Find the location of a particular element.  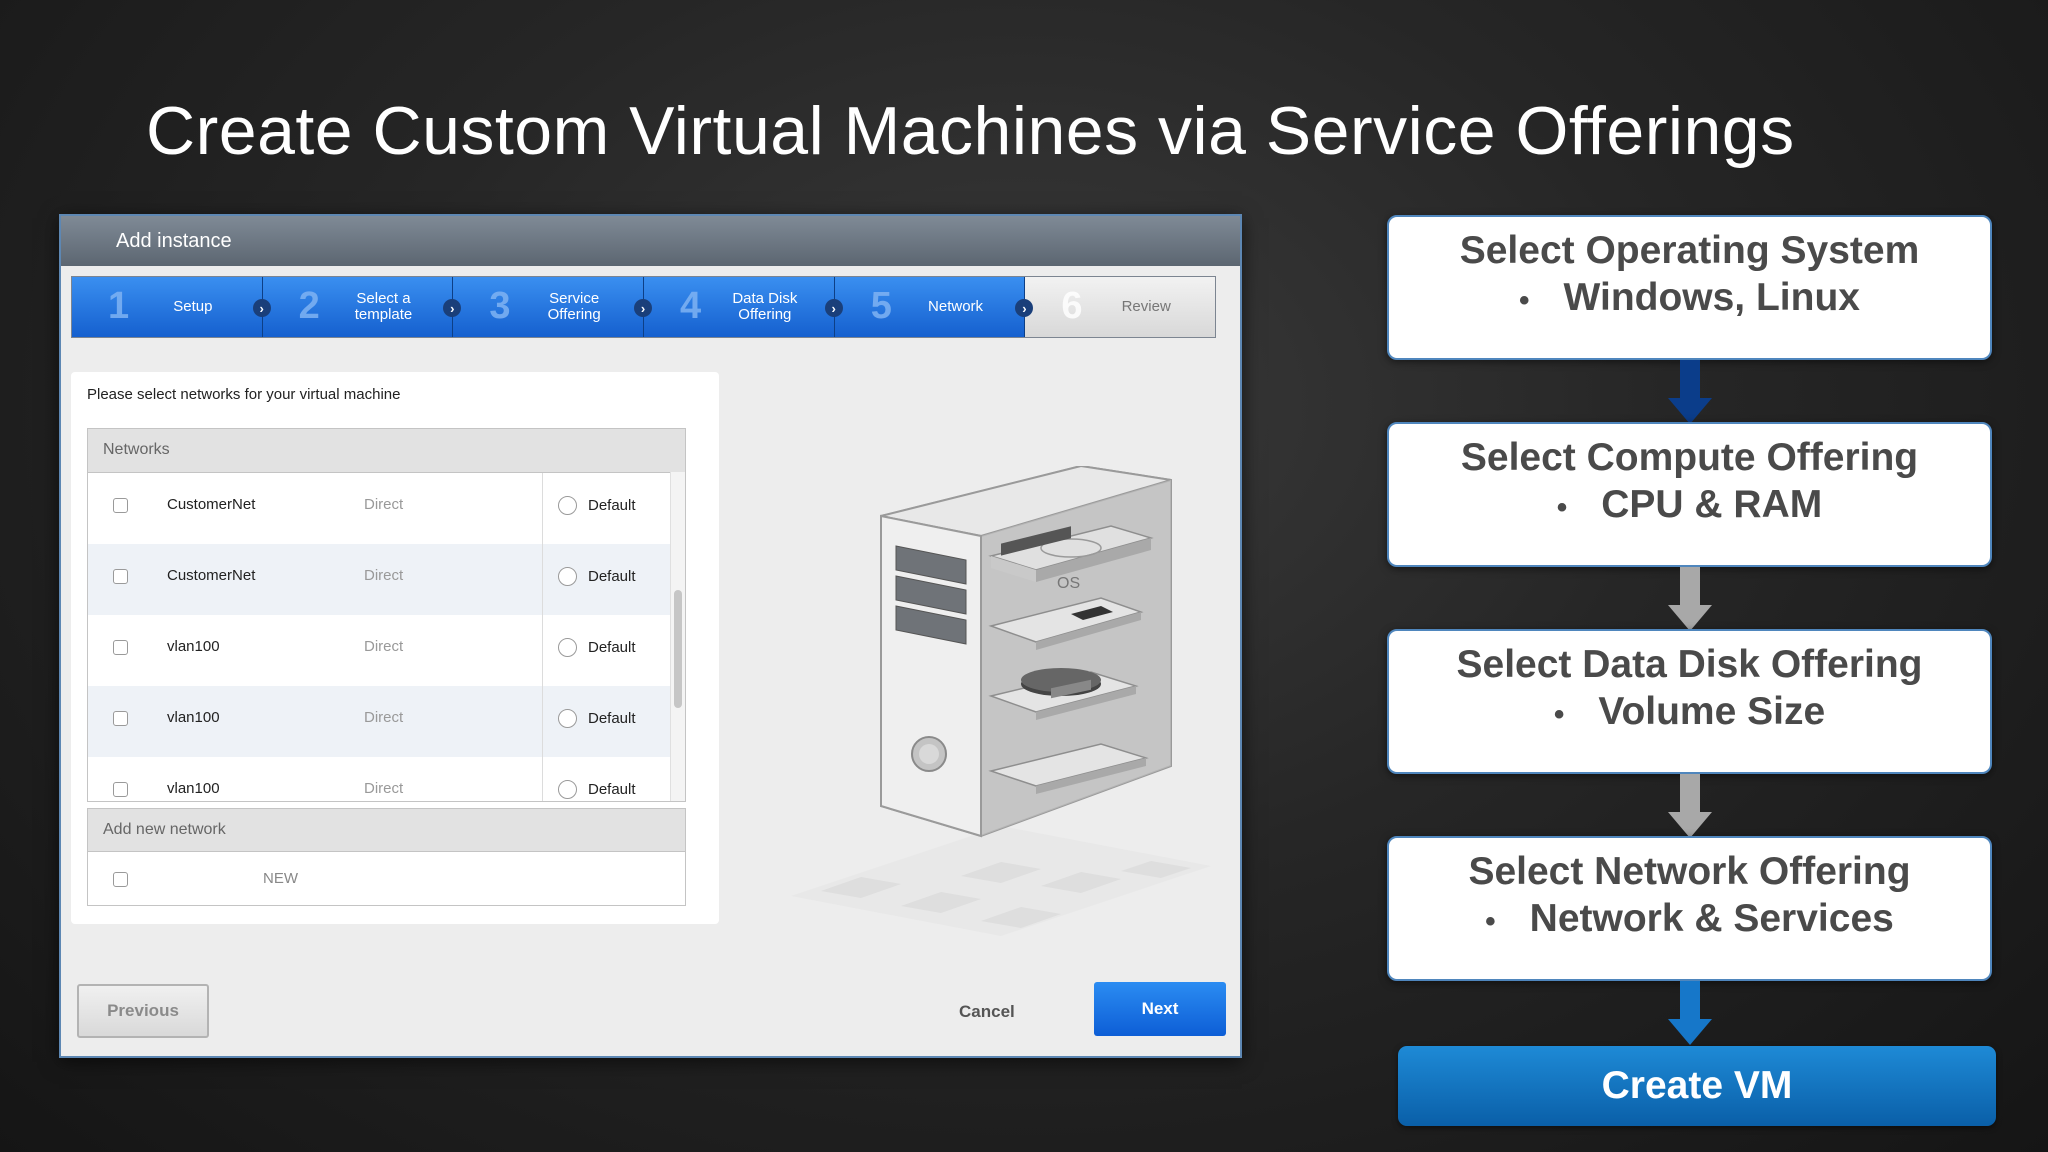

flow-step-data-disk-offering: Select Data Disk Offering • Volume Size is located at coordinates (1689, 701).